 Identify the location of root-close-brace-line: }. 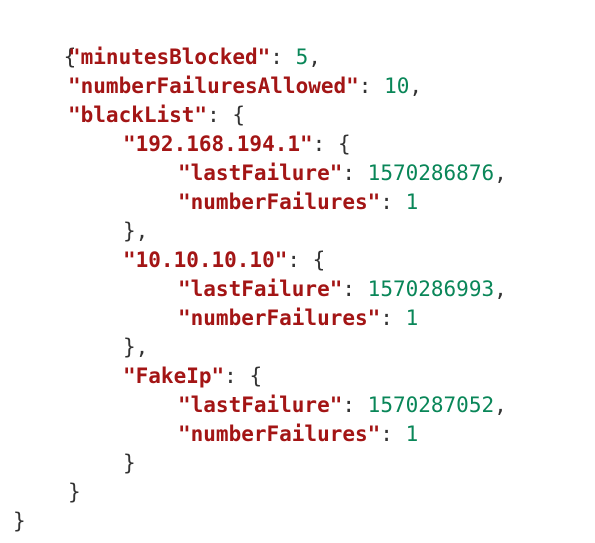
(13, 521).